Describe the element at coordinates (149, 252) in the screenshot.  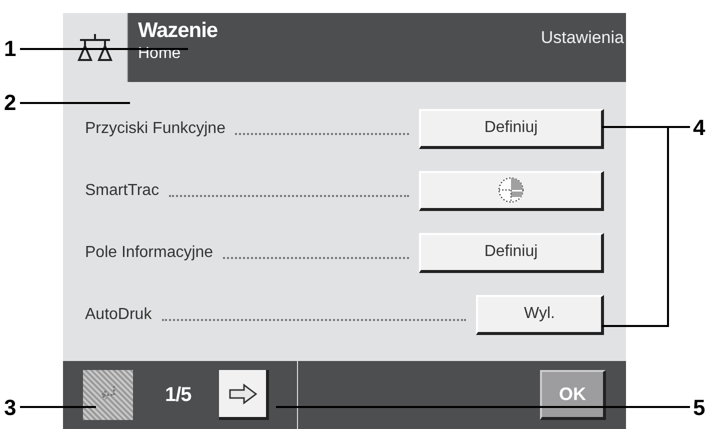
I see `setting-label: Pole Informacyjne` at that location.